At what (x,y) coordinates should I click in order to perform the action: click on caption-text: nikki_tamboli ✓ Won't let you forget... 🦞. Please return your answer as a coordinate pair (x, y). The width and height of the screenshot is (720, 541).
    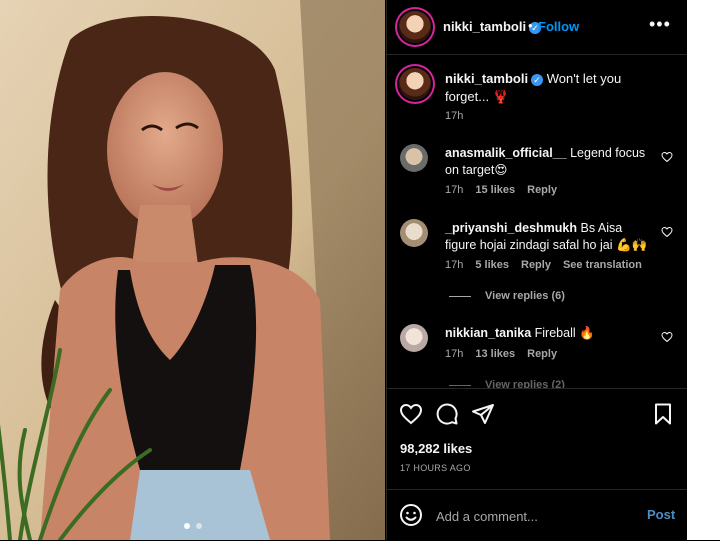
    Looking at the image, I should click on (545, 88).